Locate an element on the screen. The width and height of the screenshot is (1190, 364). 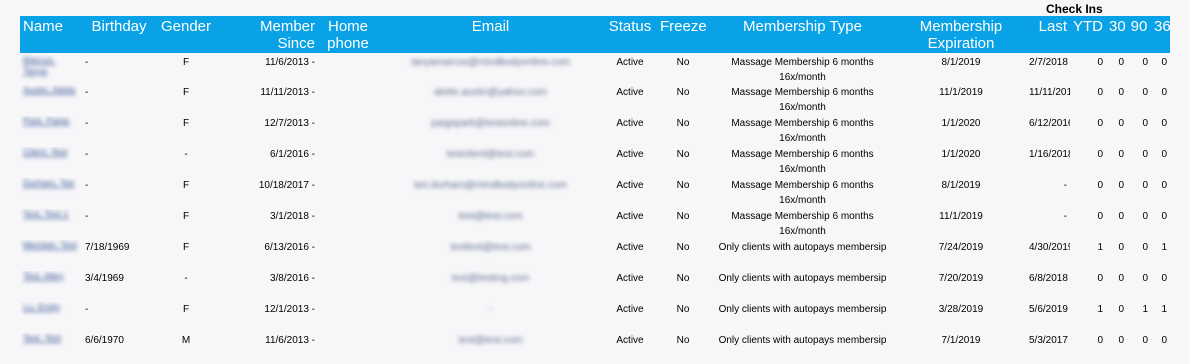
cell-name: Test, Alley is located at coordinates (51, 286).